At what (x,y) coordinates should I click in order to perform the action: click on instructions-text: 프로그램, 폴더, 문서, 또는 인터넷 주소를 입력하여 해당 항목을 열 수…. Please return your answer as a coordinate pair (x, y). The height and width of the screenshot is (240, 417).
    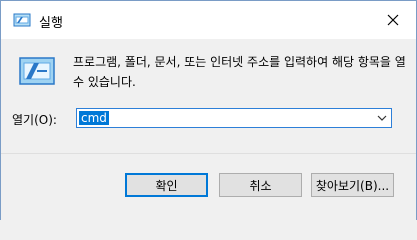
    Looking at the image, I should click on (239, 72).